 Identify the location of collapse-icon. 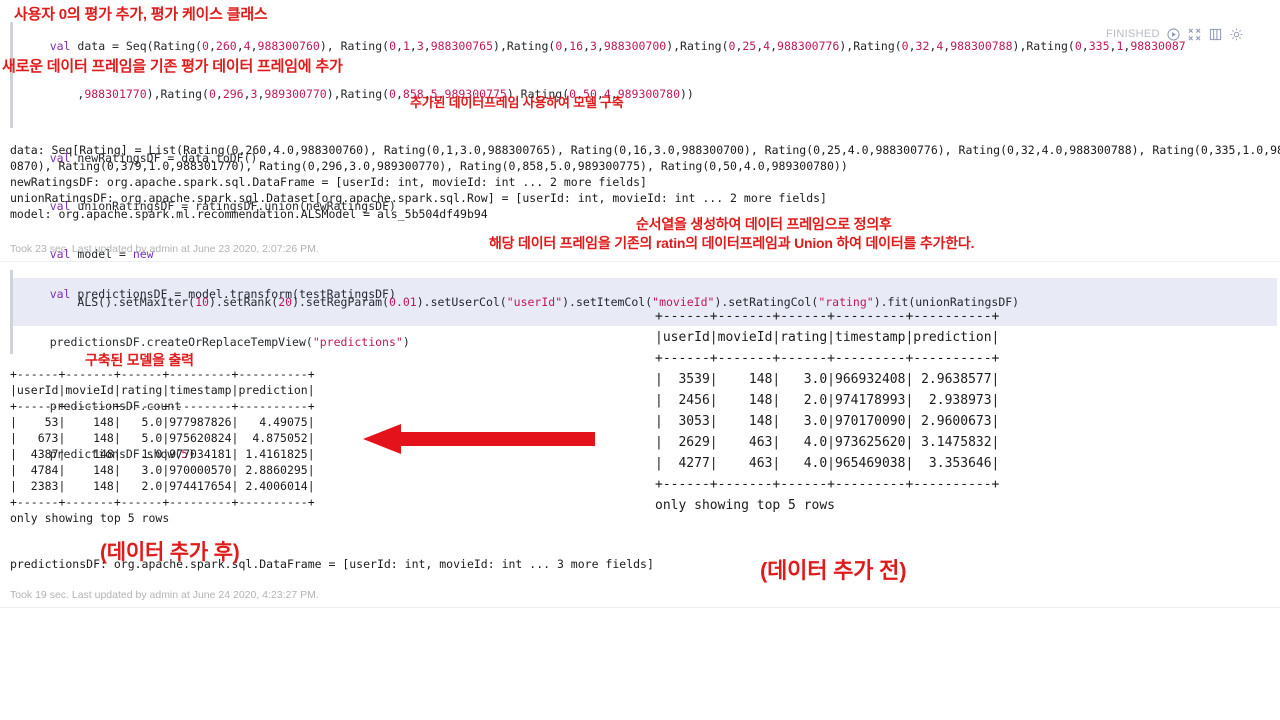
(1195, 34).